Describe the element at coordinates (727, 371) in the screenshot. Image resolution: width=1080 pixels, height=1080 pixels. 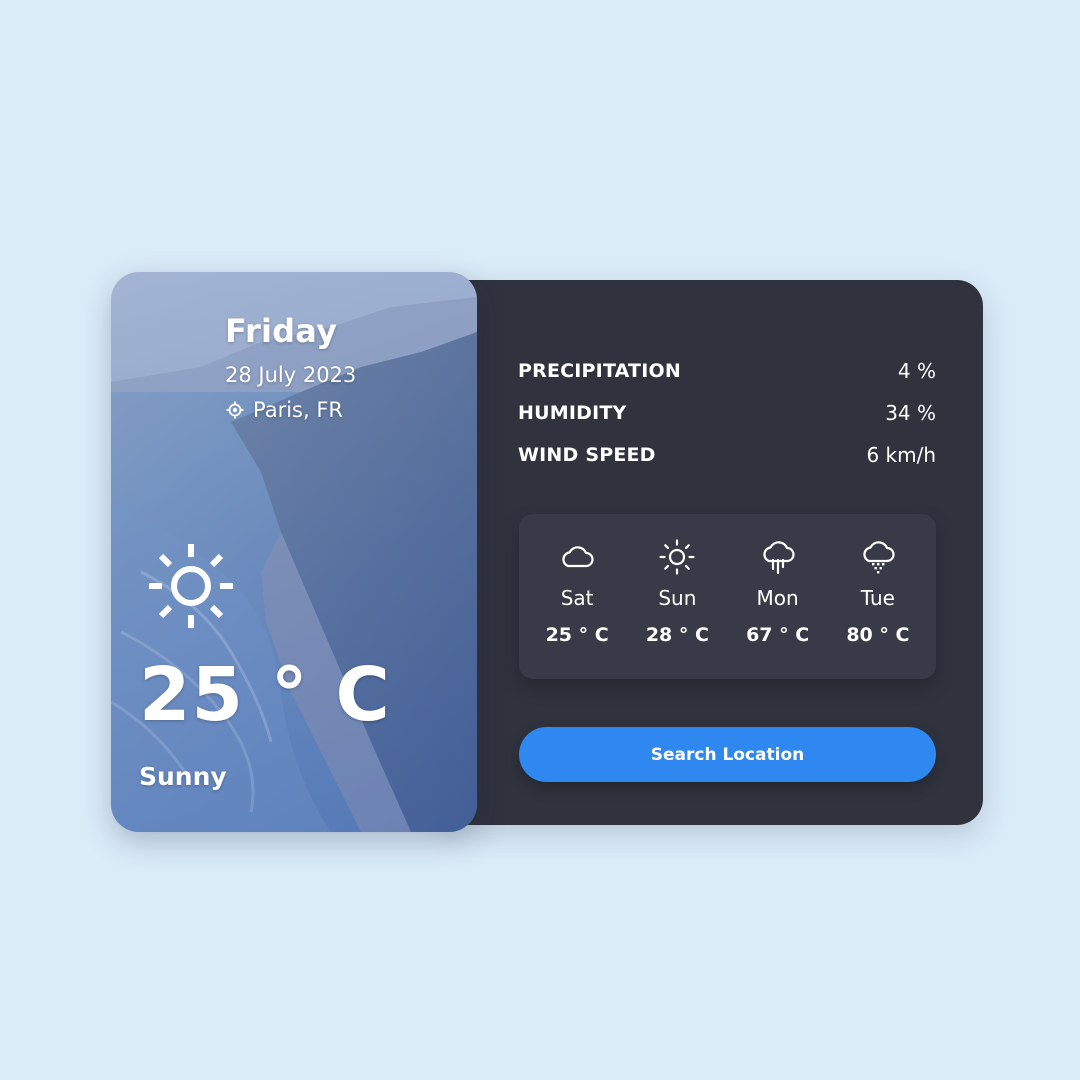
I see `stat-precipitation: PRECIPITATION 4 %` at that location.